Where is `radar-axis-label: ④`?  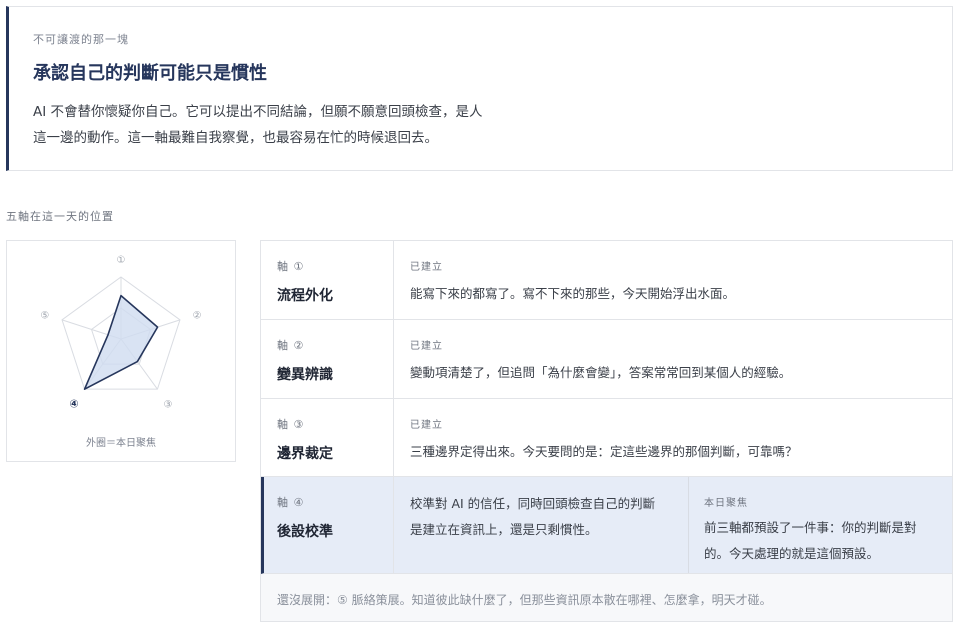 radar-axis-label: ④ is located at coordinates (73, 404).